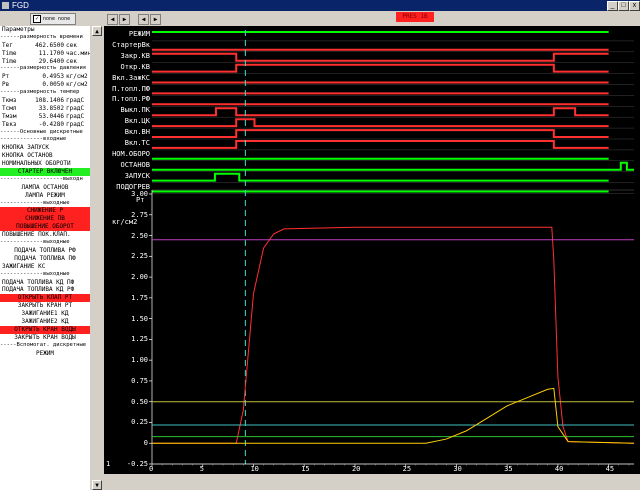  Describe the element at coordinates (131, 99) in the screenshot. I see `discrete-label: П.топл.РФ` at that location.